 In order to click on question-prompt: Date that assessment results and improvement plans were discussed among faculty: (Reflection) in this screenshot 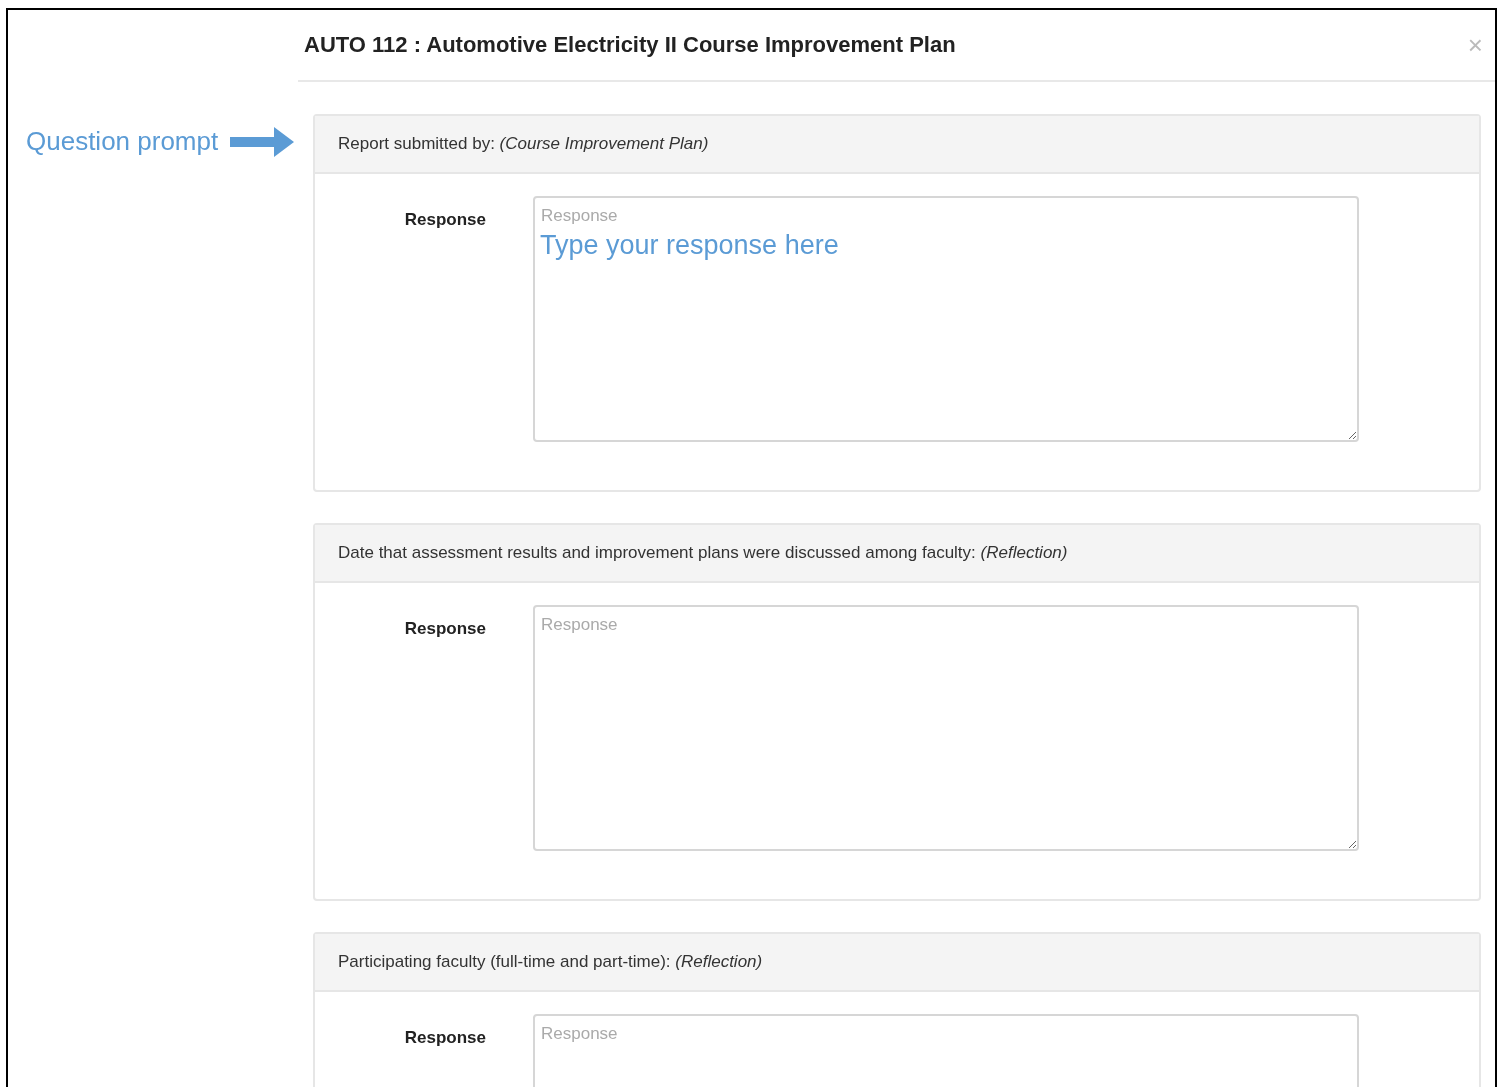, I will do `click(703, 553)`.